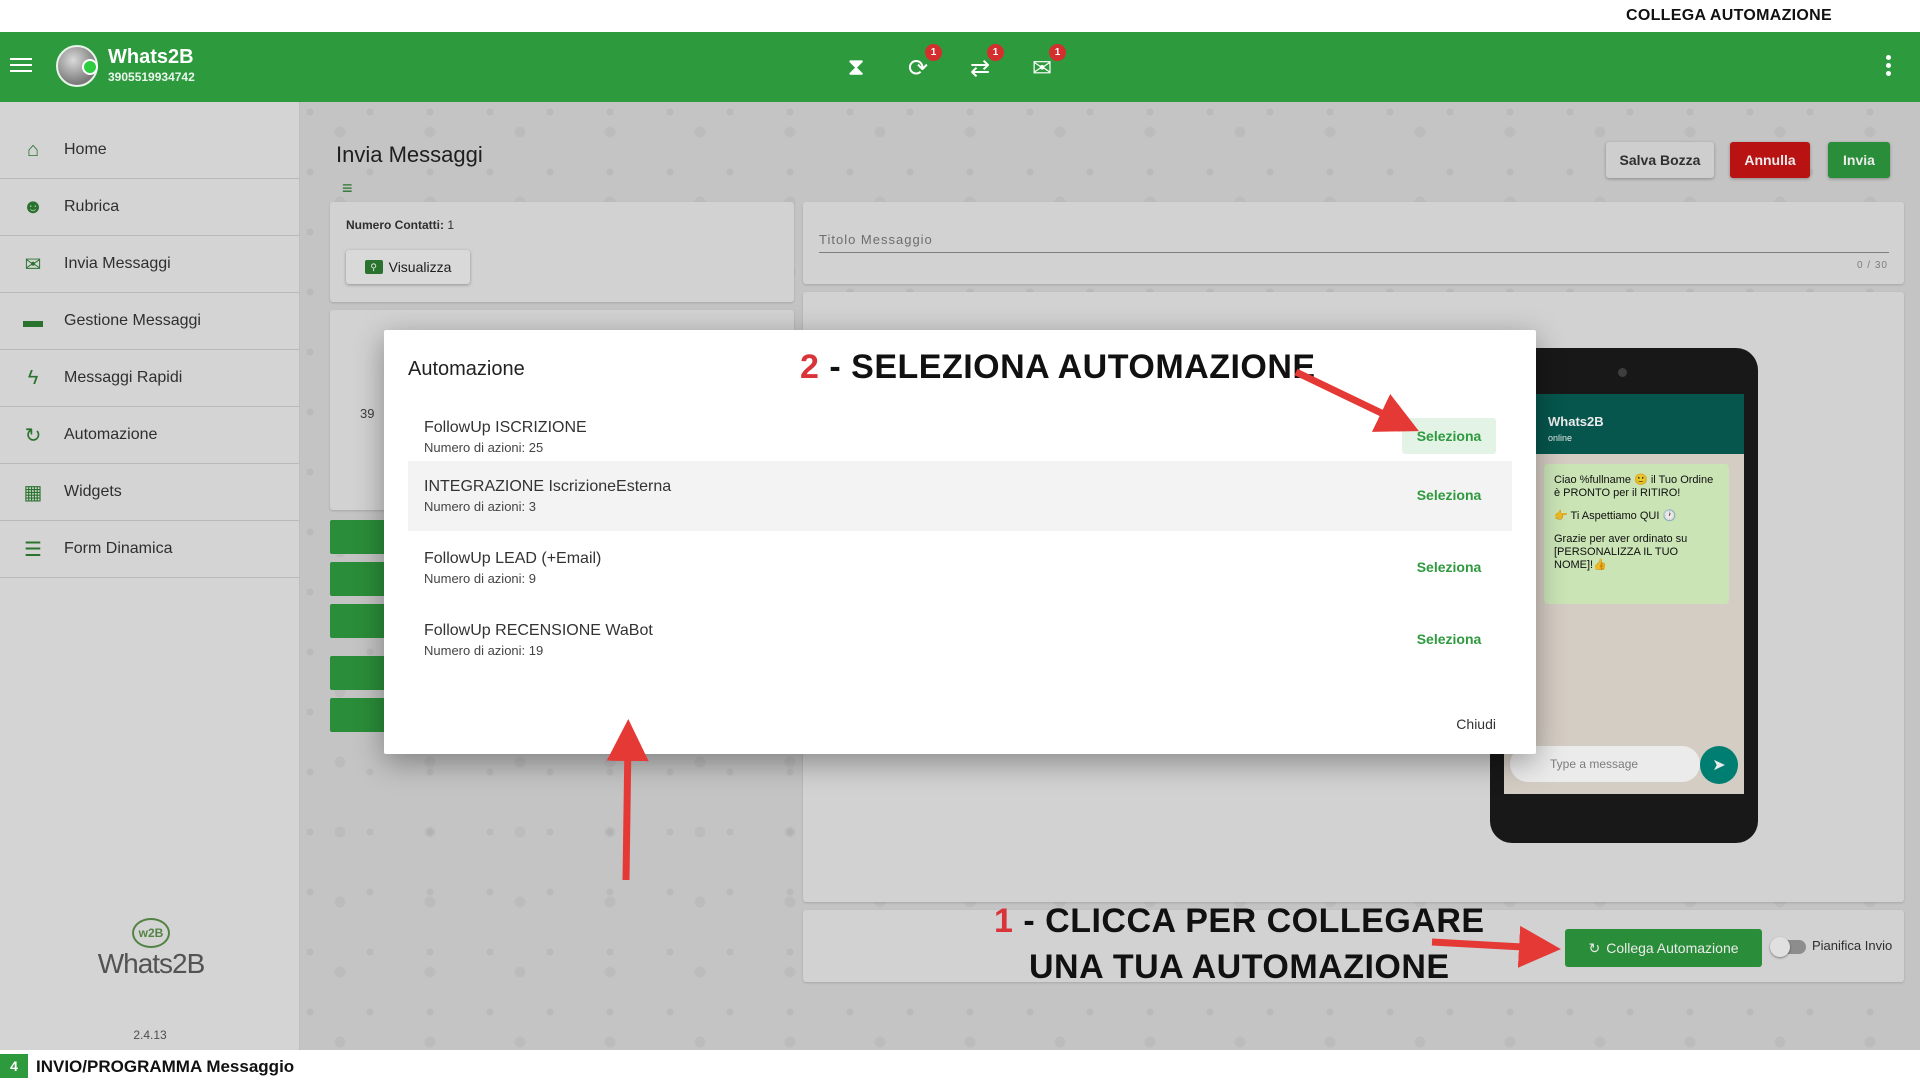 The height and width of the screenshot is (1080, 1920). What do you see at coordinates (1889, 66) in the screenshot?
I see `more-options-icon` at bounding box center [1889, 66].